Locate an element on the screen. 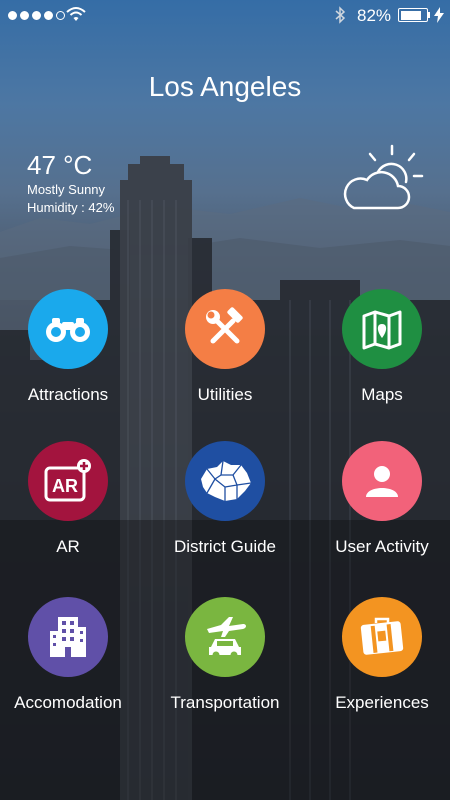 This screenshot has width=450, height=800. tile-district-guide: District Guide is located at coordinates (225, 499).